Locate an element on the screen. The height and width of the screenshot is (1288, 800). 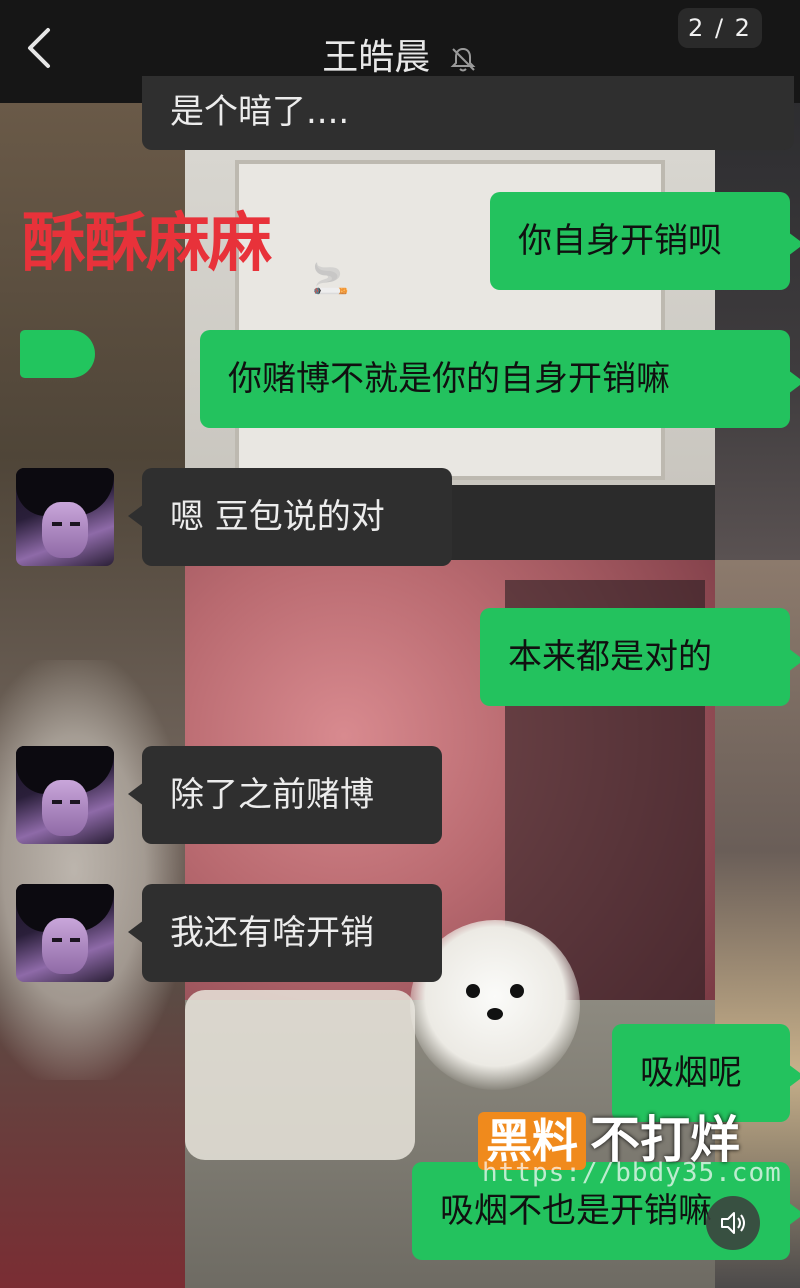
message-text: 你自身开销呗 is located at coordinates (620, 241).